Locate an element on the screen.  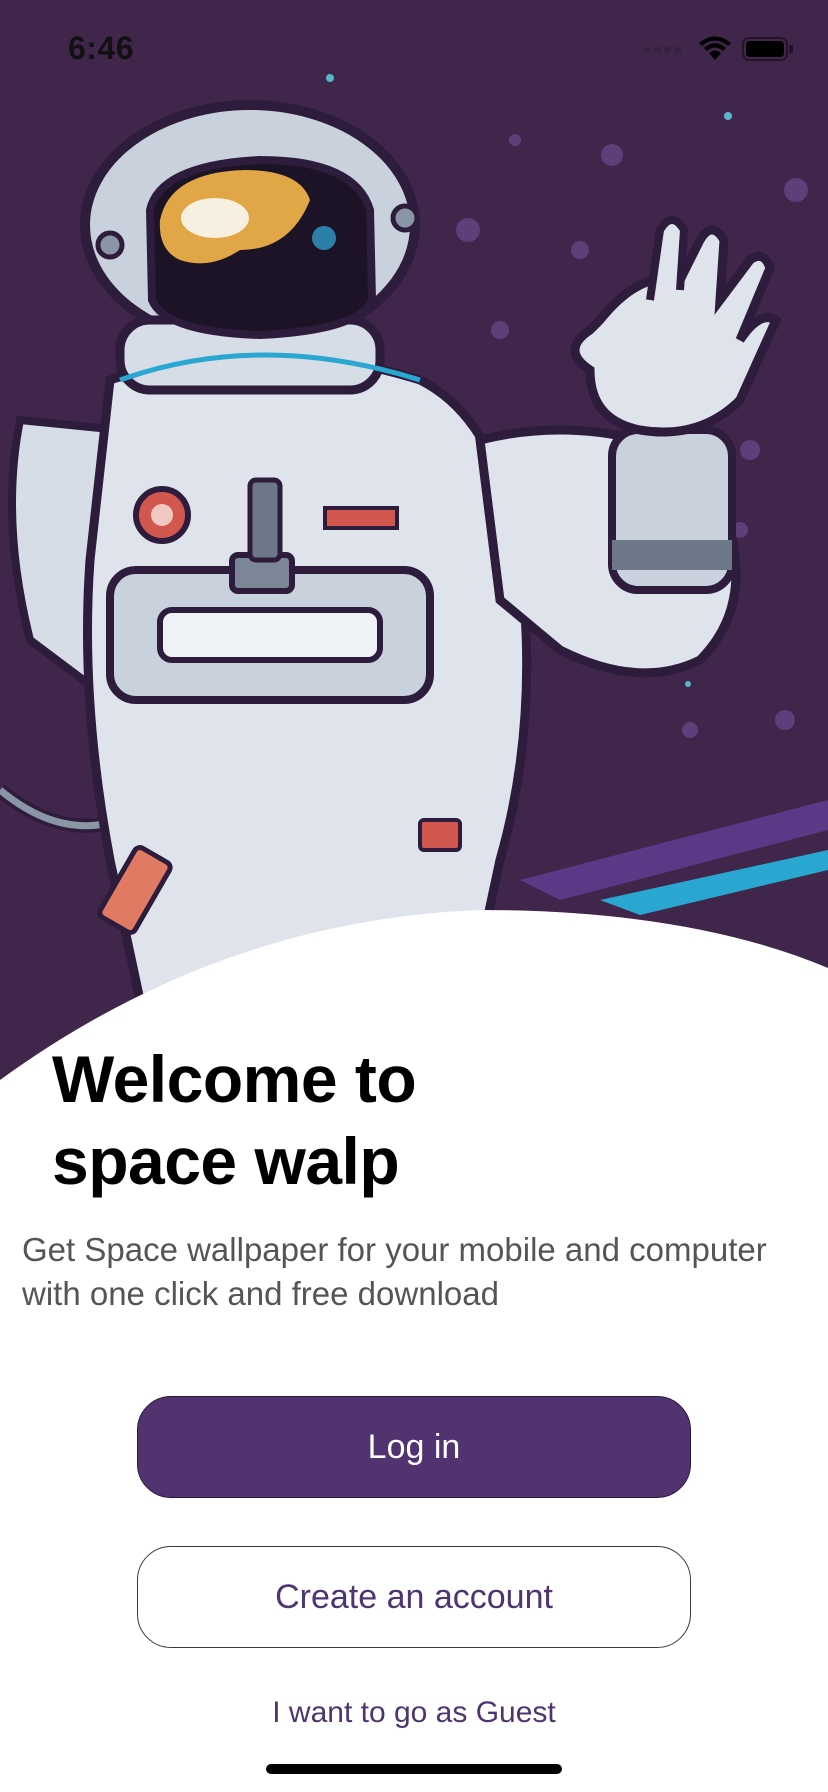
login-button-label: Log in is located at coordinates (414, 1446).